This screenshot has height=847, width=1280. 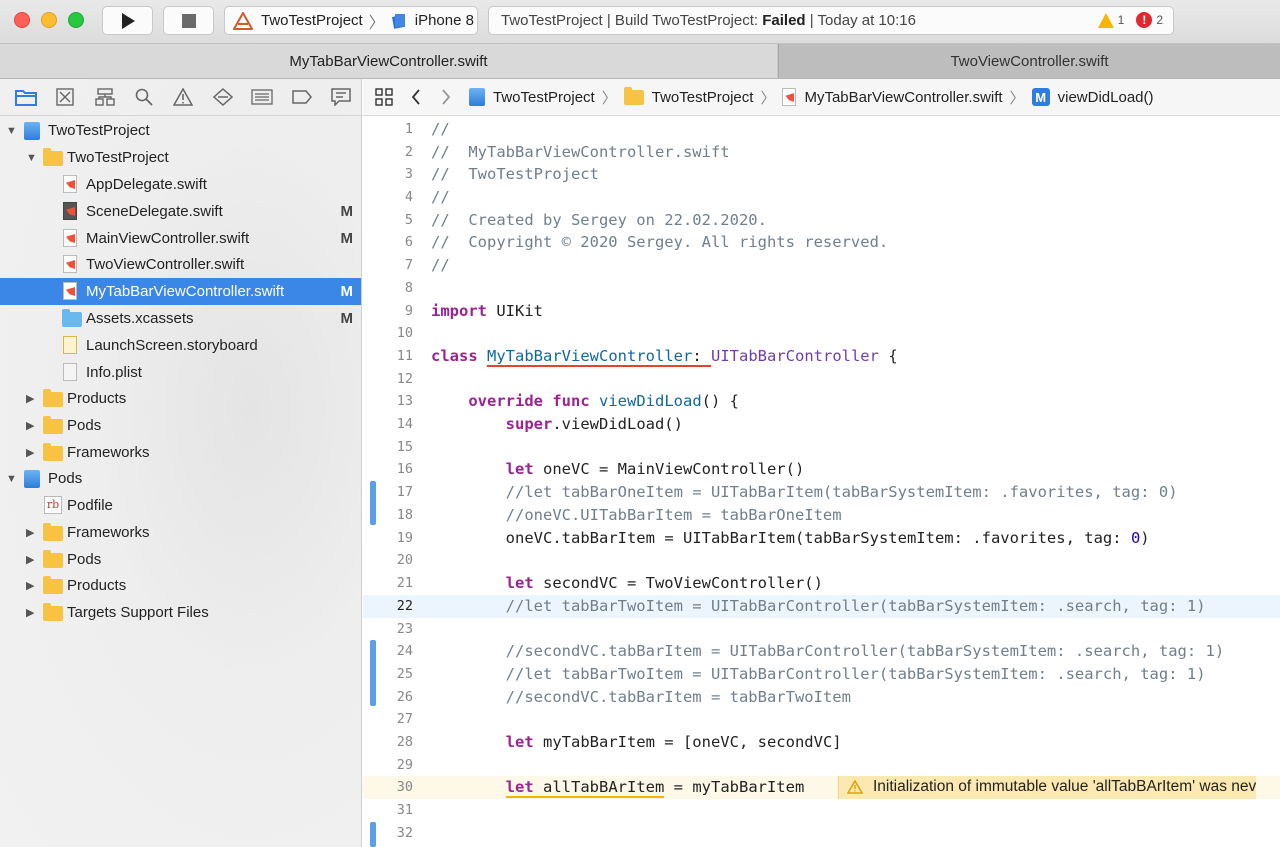 I want to click on issue-badges: 1 ! 2, so click(x=1130, y=20).